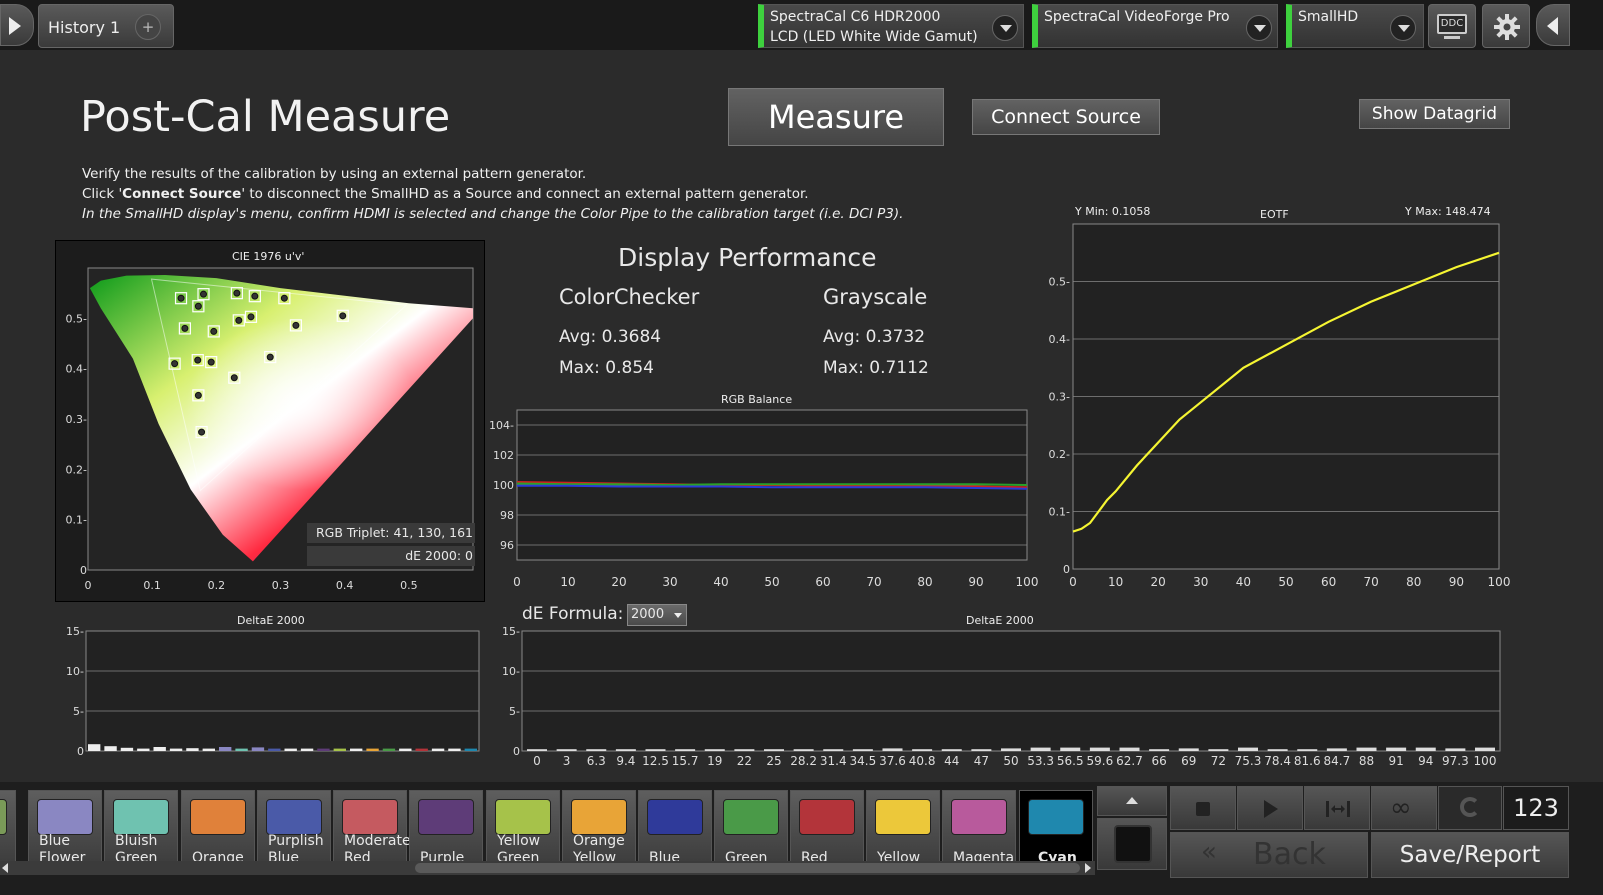  Describe the element at coordinates (503, 485) in the screenshot. I see `rgb-y-tick: 100` at that location.